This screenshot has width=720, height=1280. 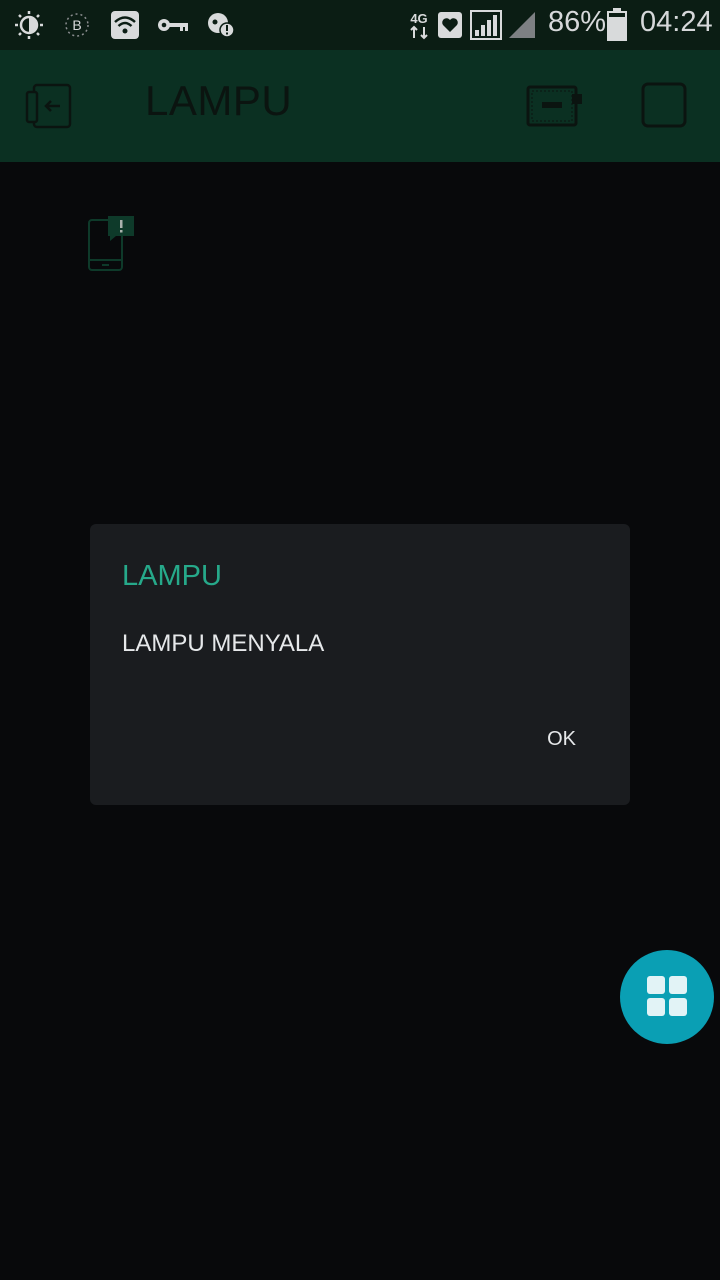 What do you see at coordinates (223, 643) in the screenshot?
I see `dialog-message: LAMPU MENYALA` at bounding box center [223, 643].